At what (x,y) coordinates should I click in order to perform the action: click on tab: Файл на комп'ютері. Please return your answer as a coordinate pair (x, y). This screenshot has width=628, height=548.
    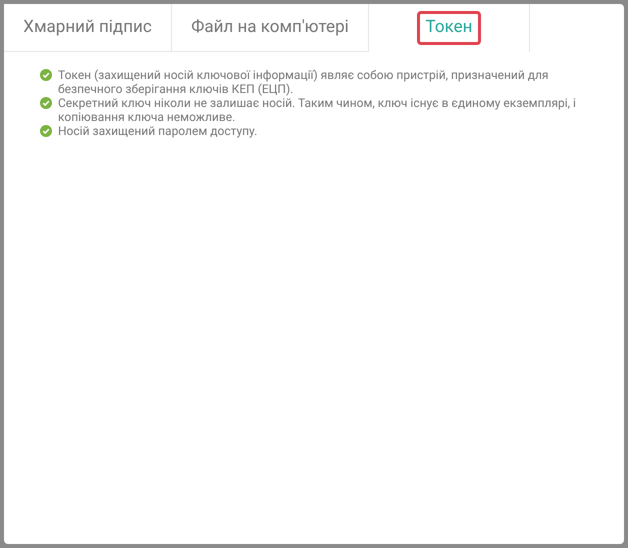
    Looking at the image, I should click on (270, 28).